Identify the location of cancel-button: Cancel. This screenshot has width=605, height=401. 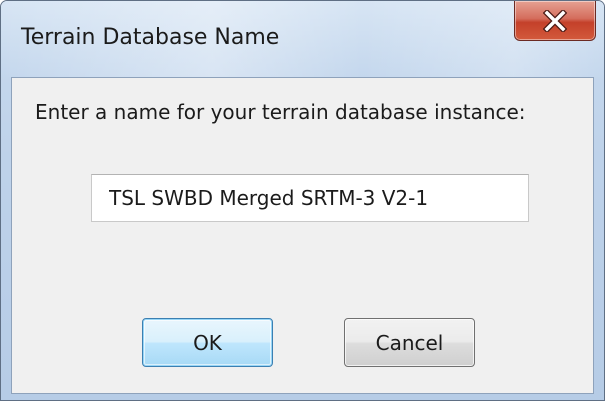
(409, 342).